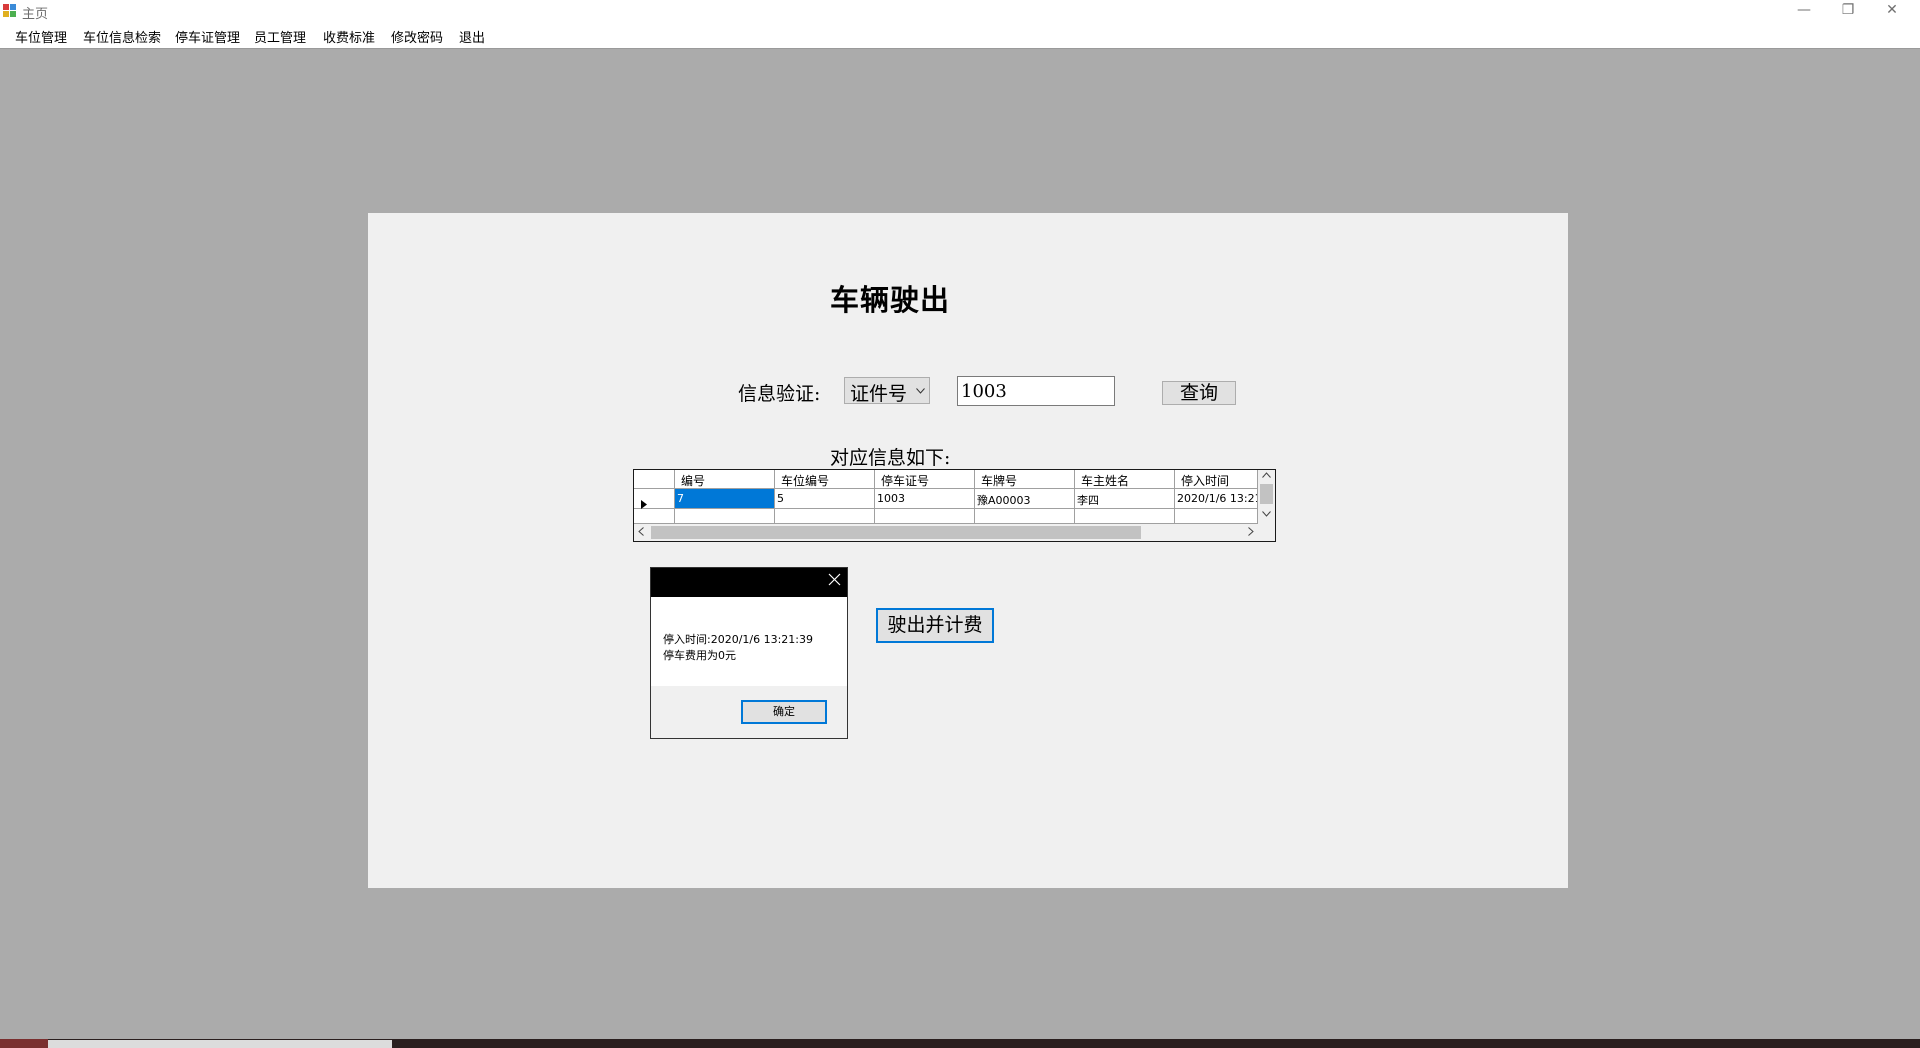  I want to click on column-header-id: 编号, so click(725, 479).